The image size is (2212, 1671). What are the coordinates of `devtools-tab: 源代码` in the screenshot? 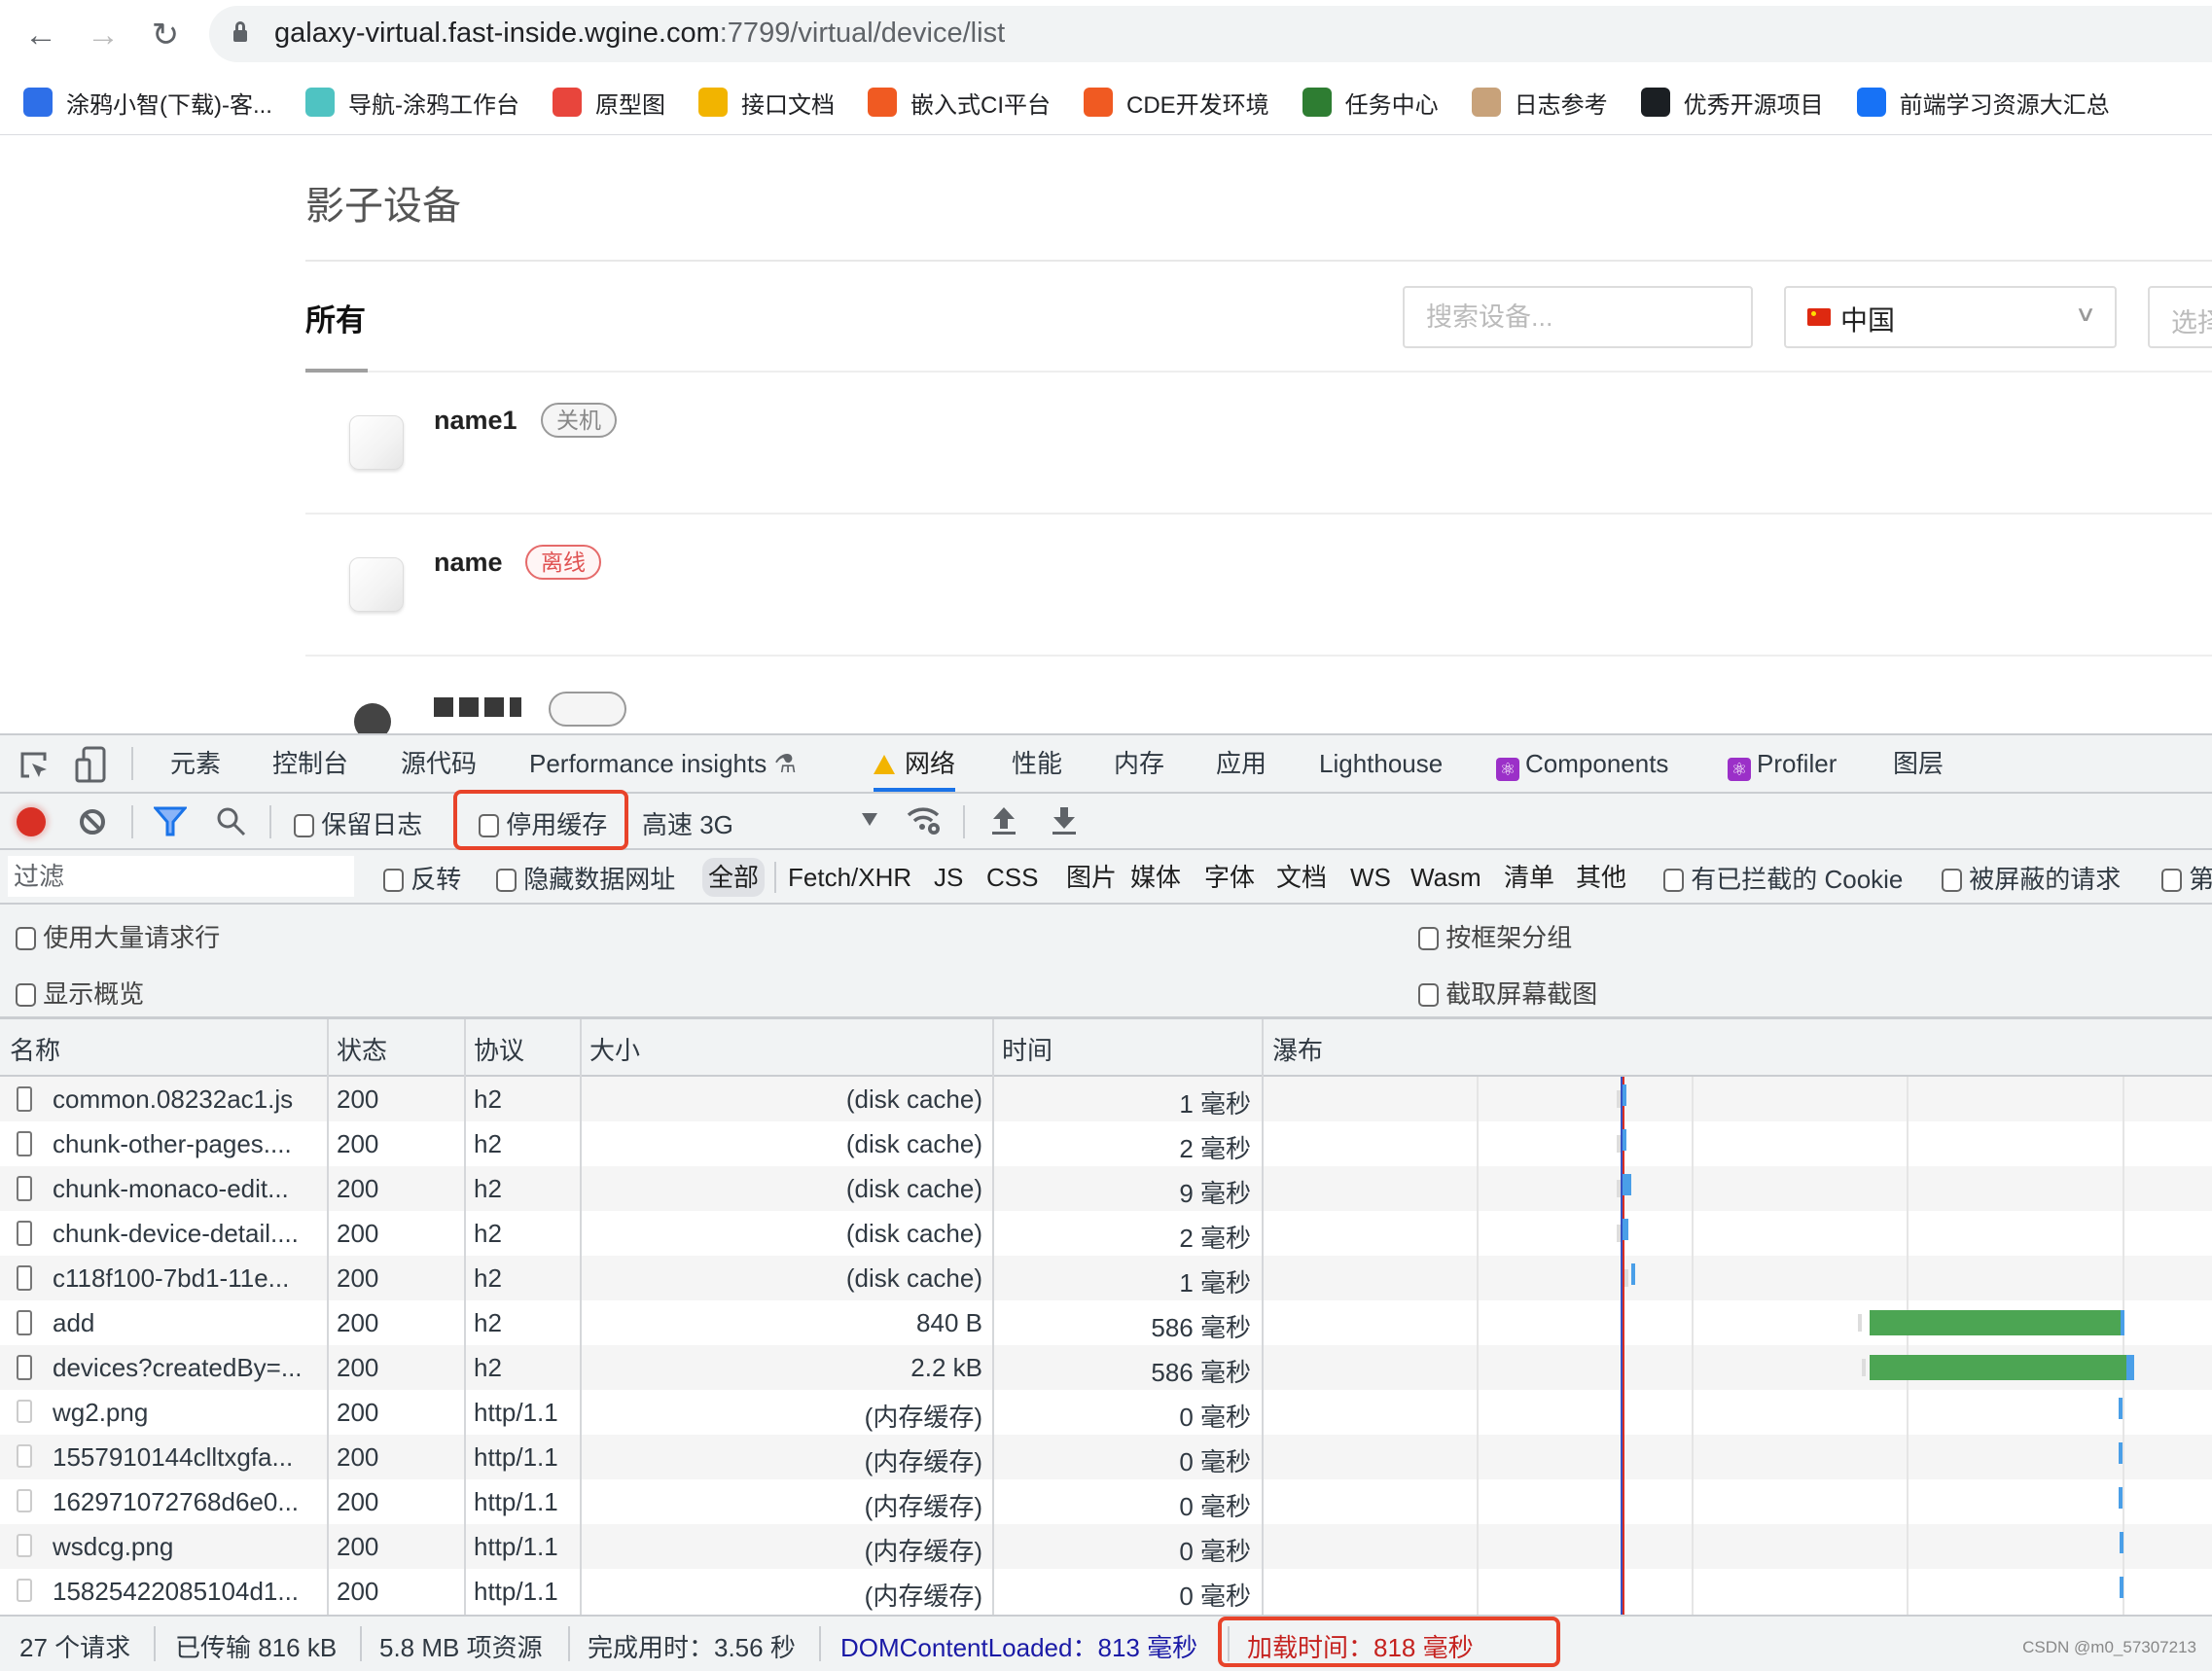 It's located at (439, 763).